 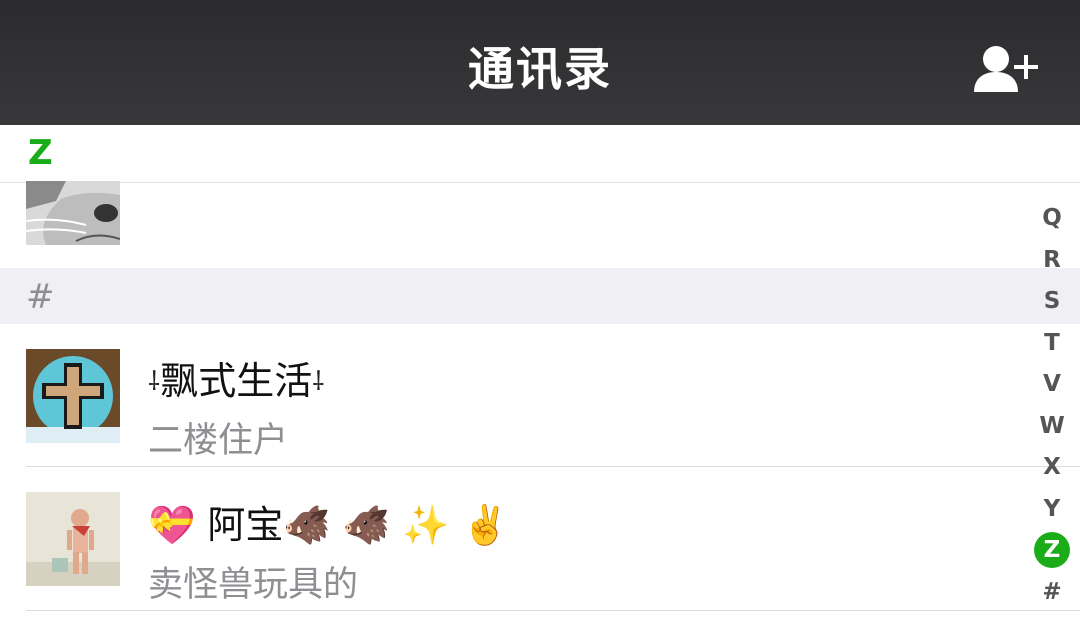 What do you see at coordinates (1052, 302) in the screenshot?
I see `index-item-s: S` at bounding box center [1052, 302].